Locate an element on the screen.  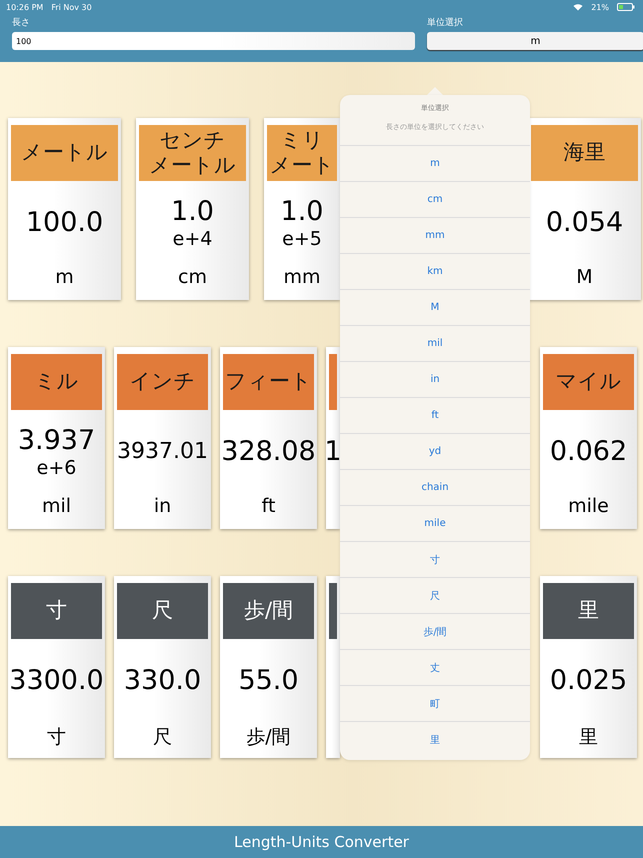
unit-option: mm is located at coordinates (435, 235).